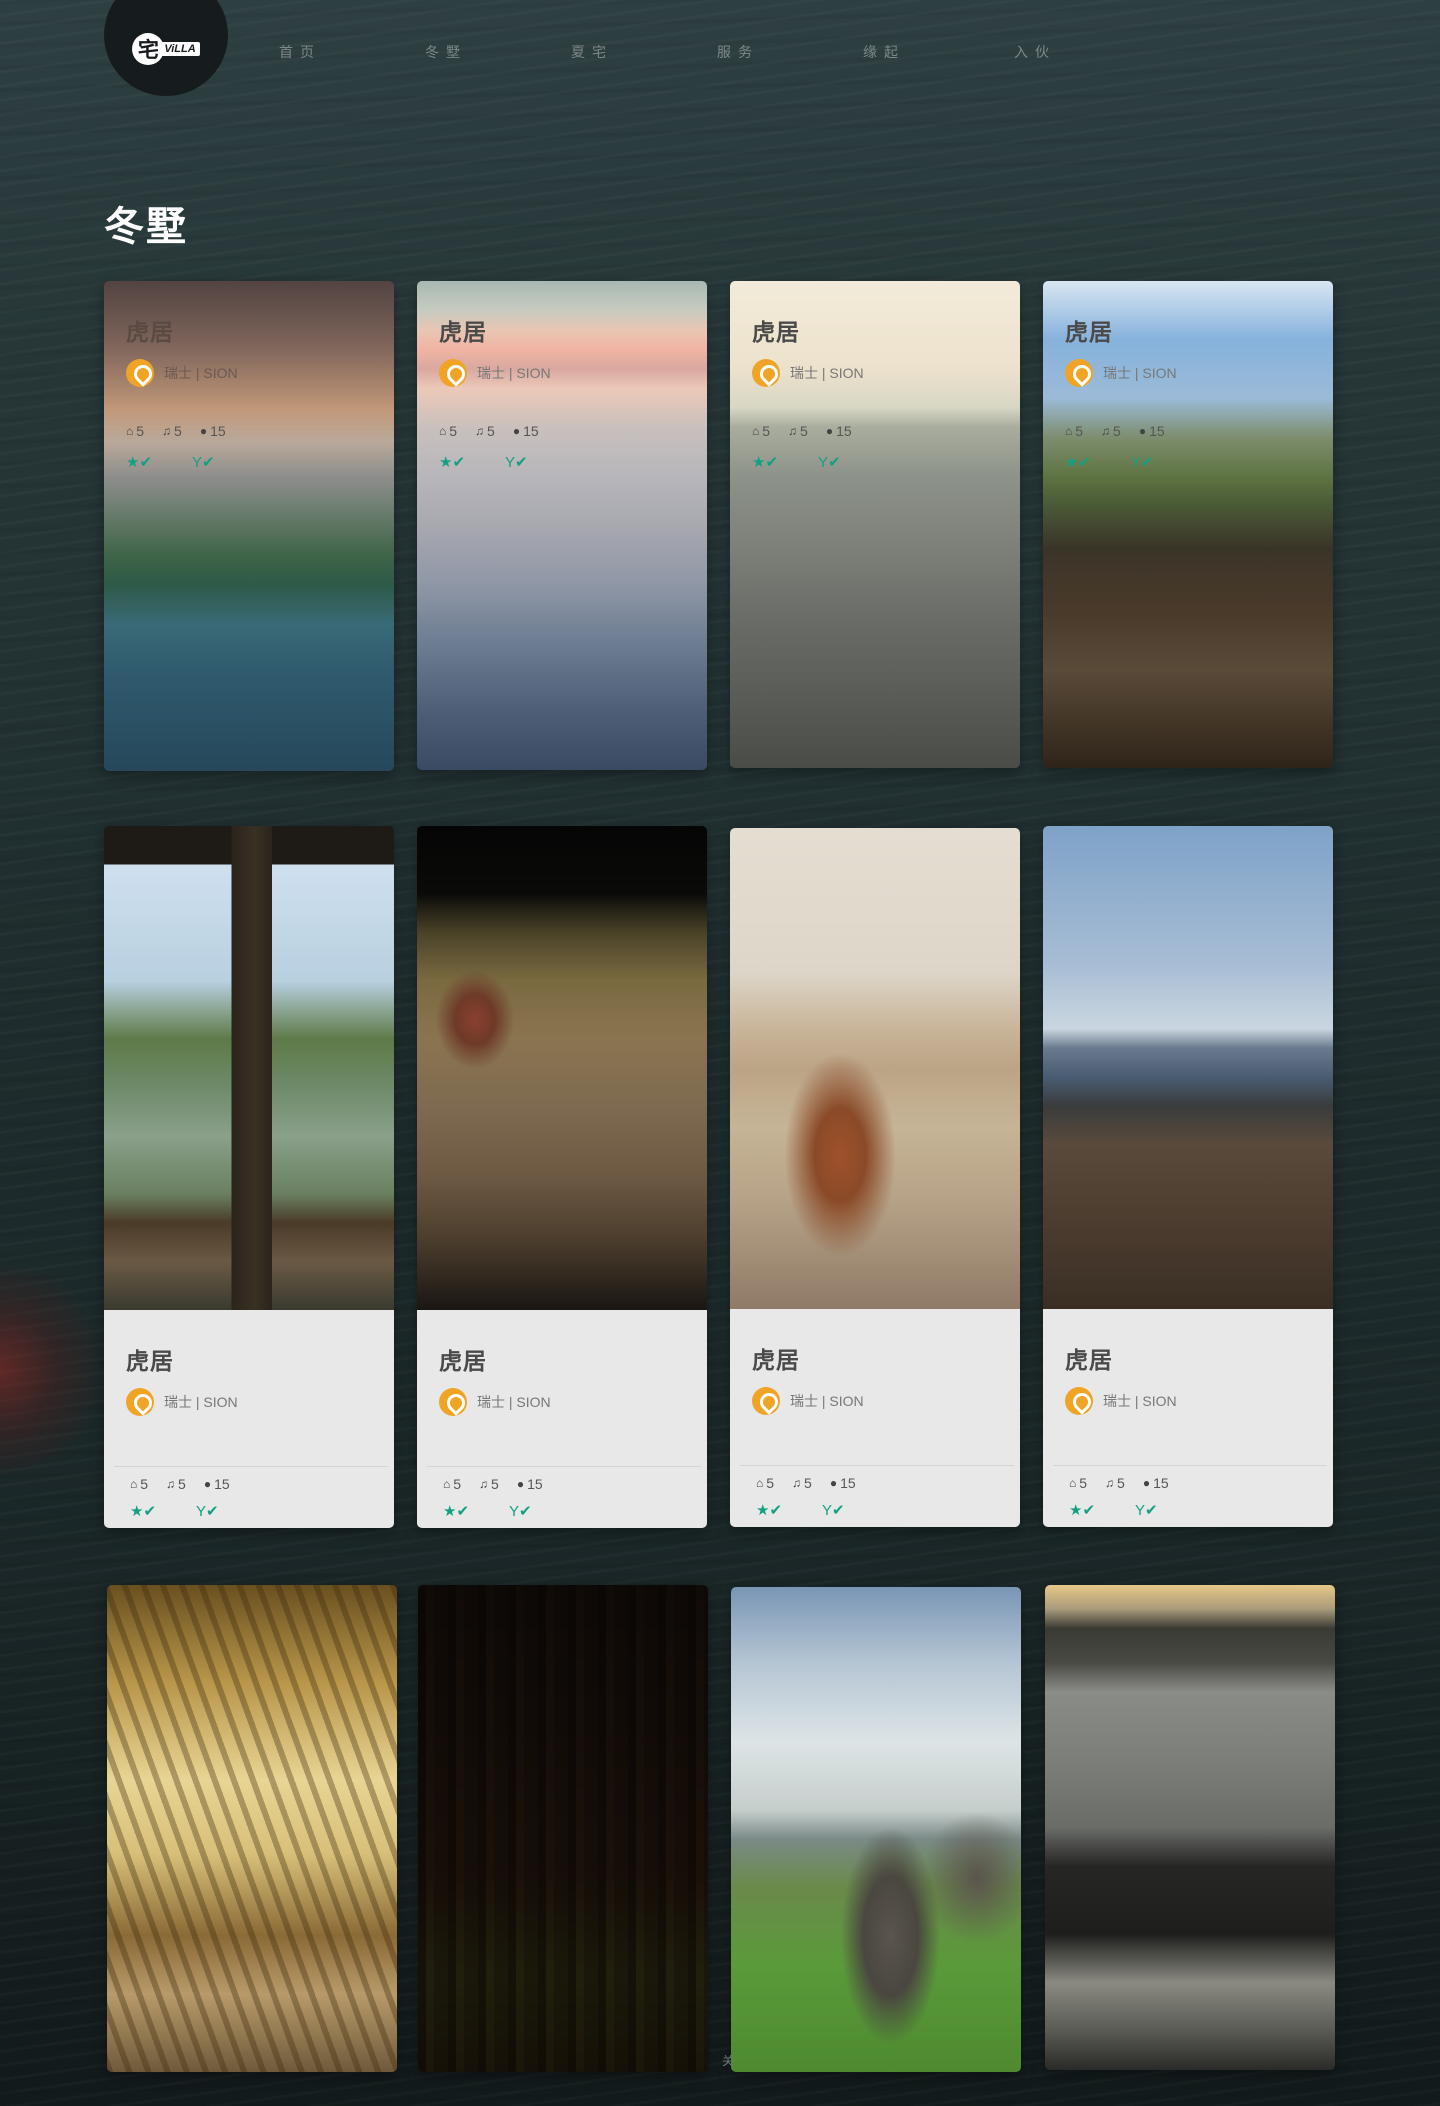 This screenshot has width=1440, height=2106. What do you see at coordinates (249, 1068) in the screenshot?
I see `card-photo-pier-lake` at bounding box center [249, 1068].